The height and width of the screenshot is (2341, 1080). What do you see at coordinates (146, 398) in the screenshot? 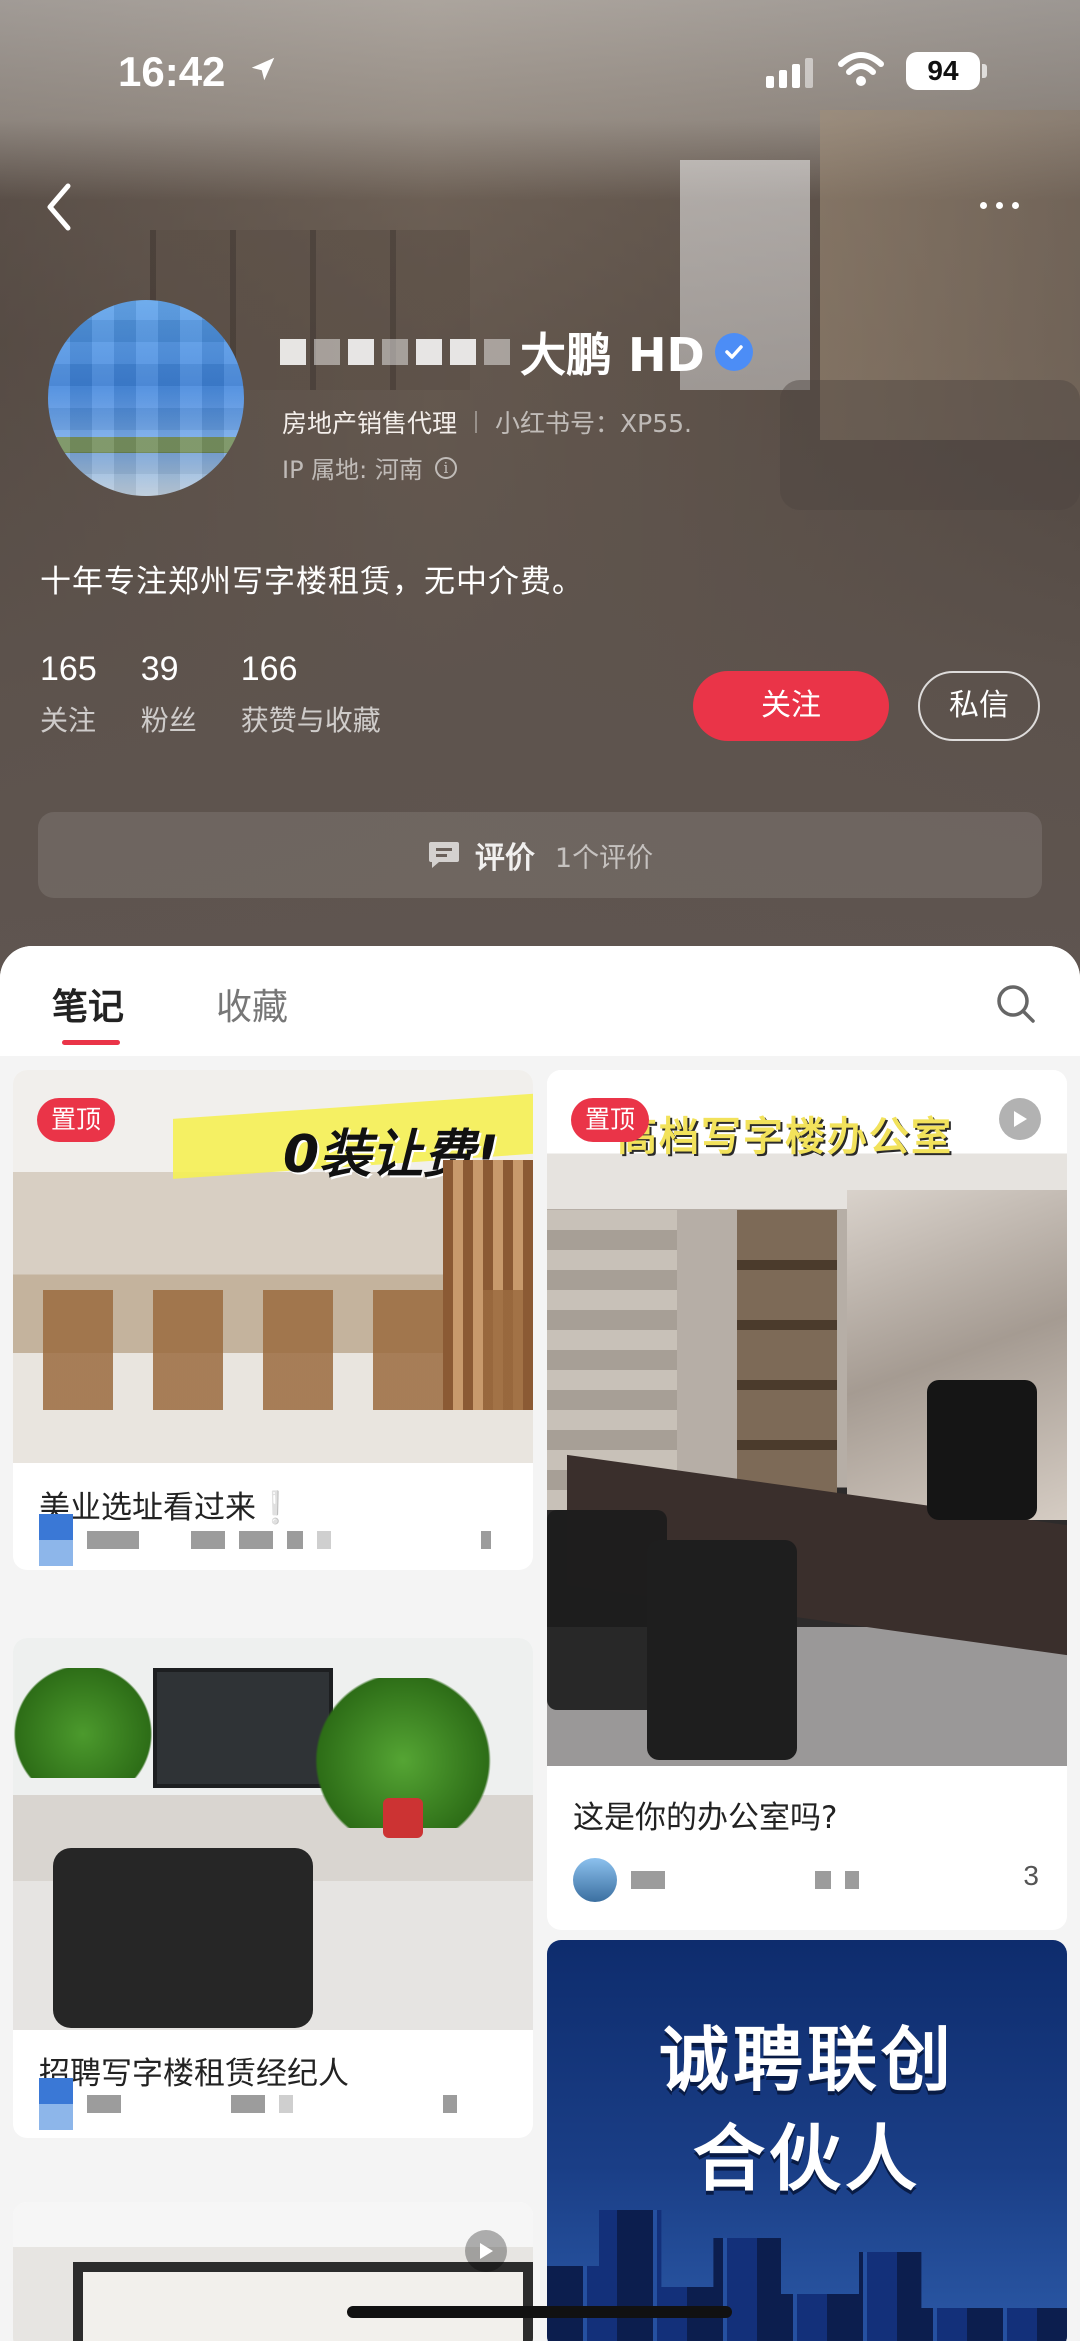
I see `avatar` at bounding box center [146, 398].